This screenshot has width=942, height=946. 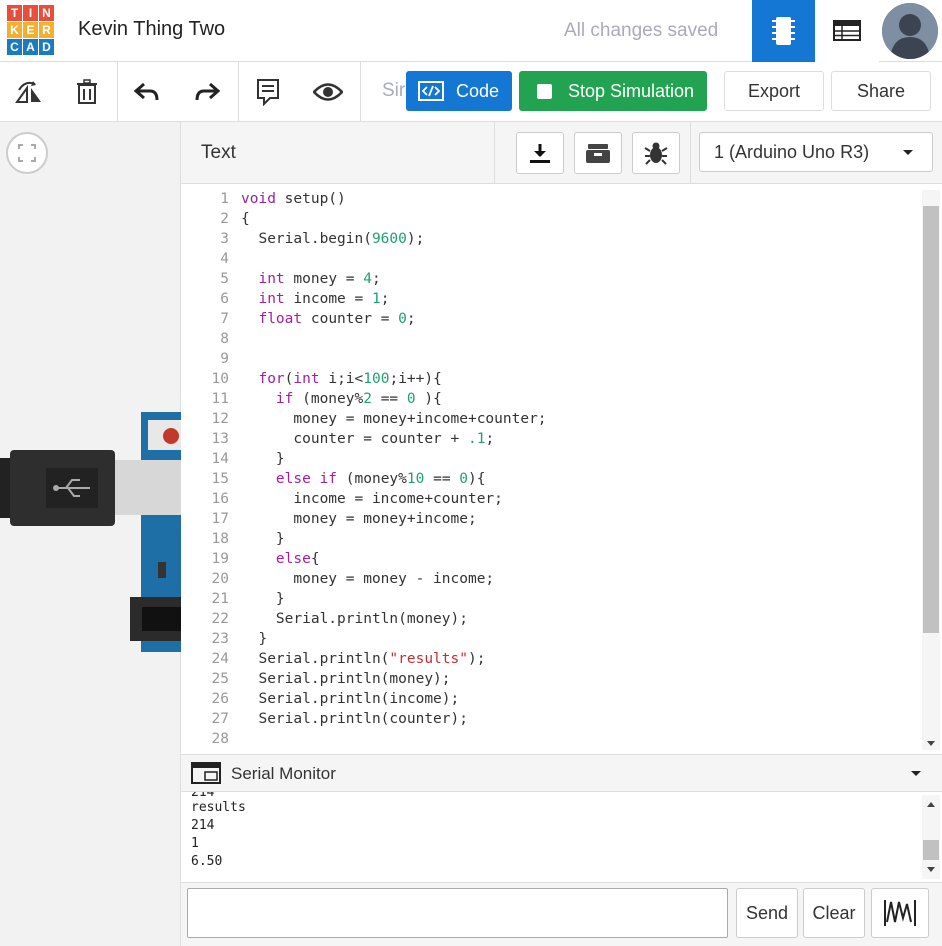 I want to click on code-line: for(int i;i<100;i++){, so click(x=341, y=379).